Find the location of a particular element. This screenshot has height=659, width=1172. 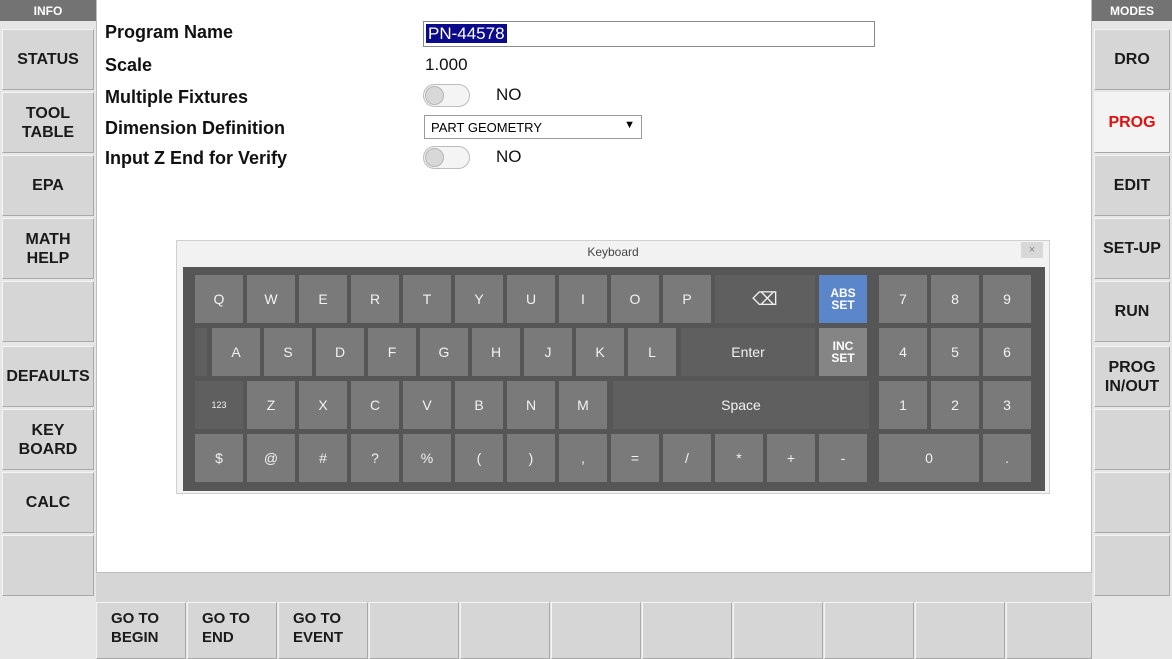

key-h: H is located at coordinates (496, 352).